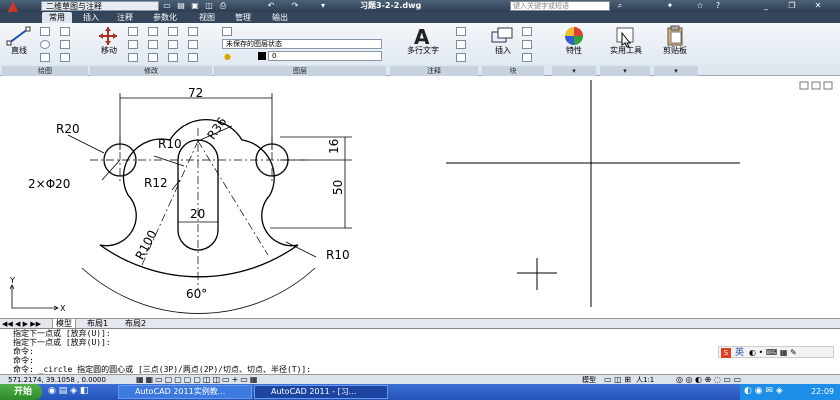 Image resolution: width=840 pixels, height=400 pixels. What do you see at coordinates (792, 6) in the screenshot?
I see `restore-icon: ❐` at bounding box center [792, 6].